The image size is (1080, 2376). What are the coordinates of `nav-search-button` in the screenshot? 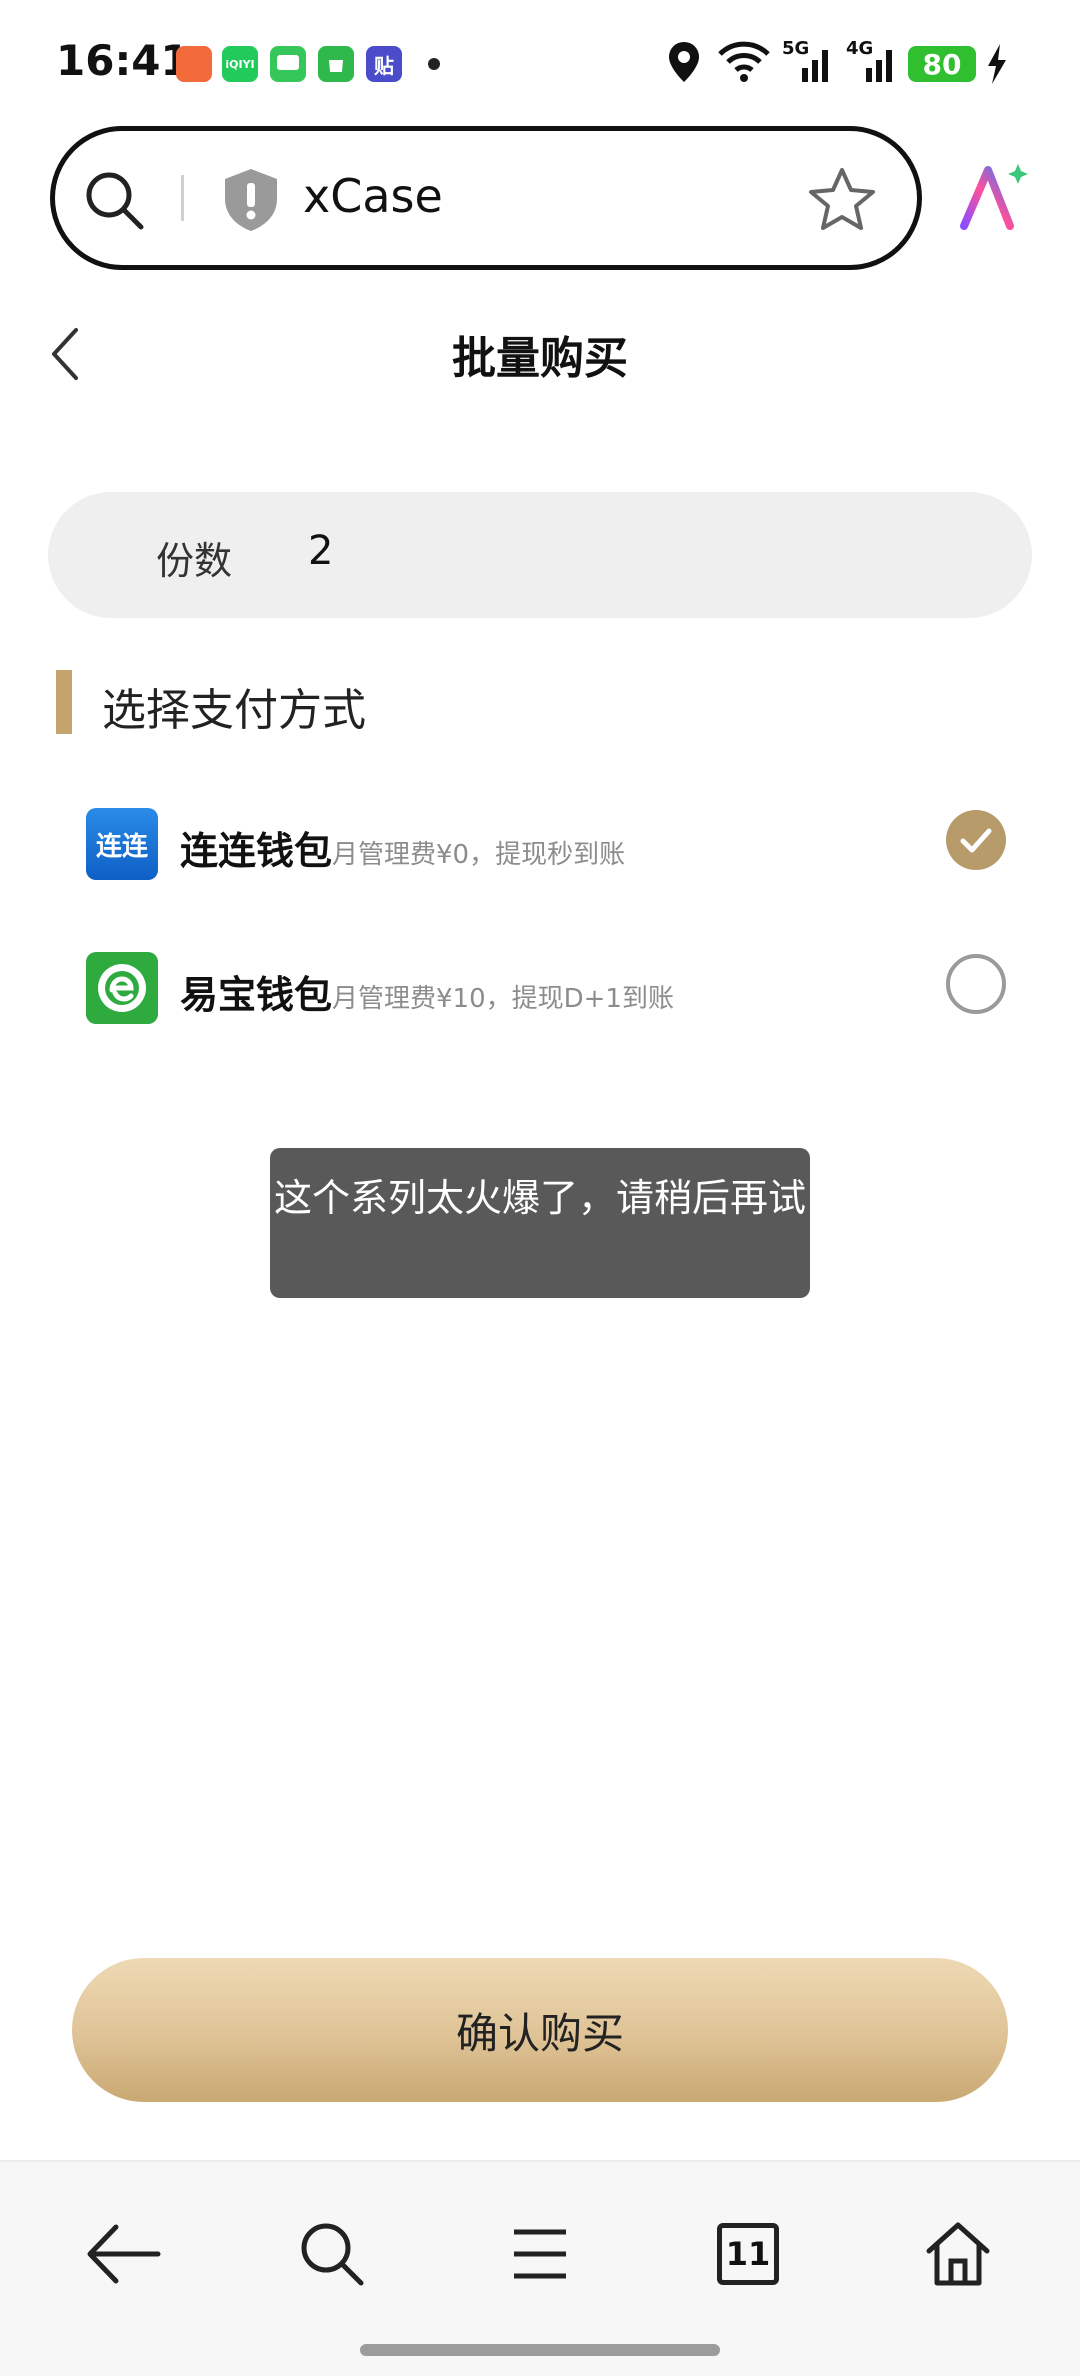 It's located at (332, 2254).